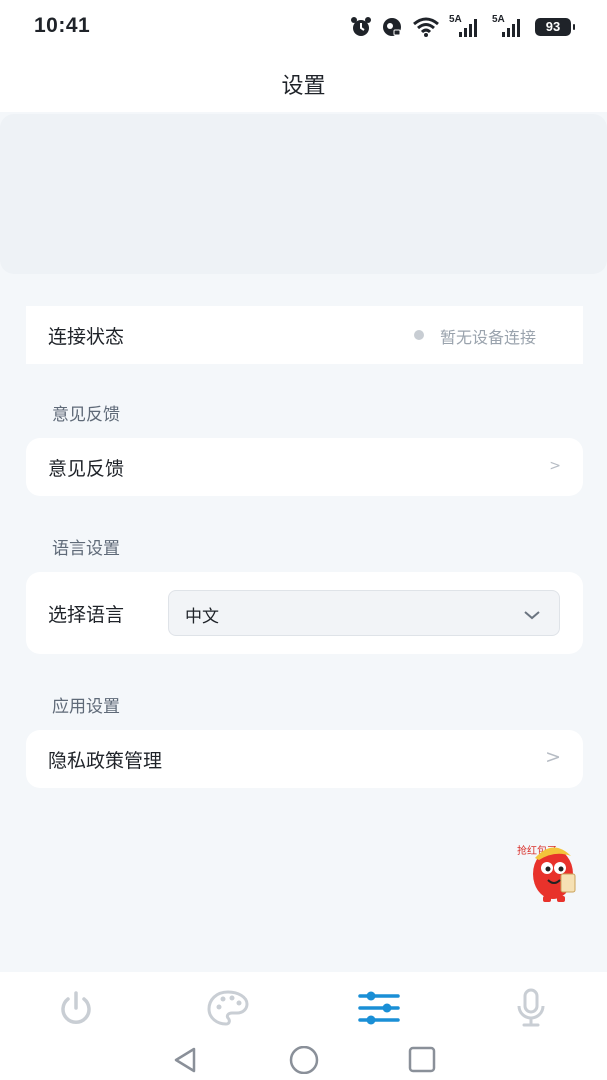 This screenshot has width=607, height=1080. I want to click on sliders-icon, so click(379, 1008).